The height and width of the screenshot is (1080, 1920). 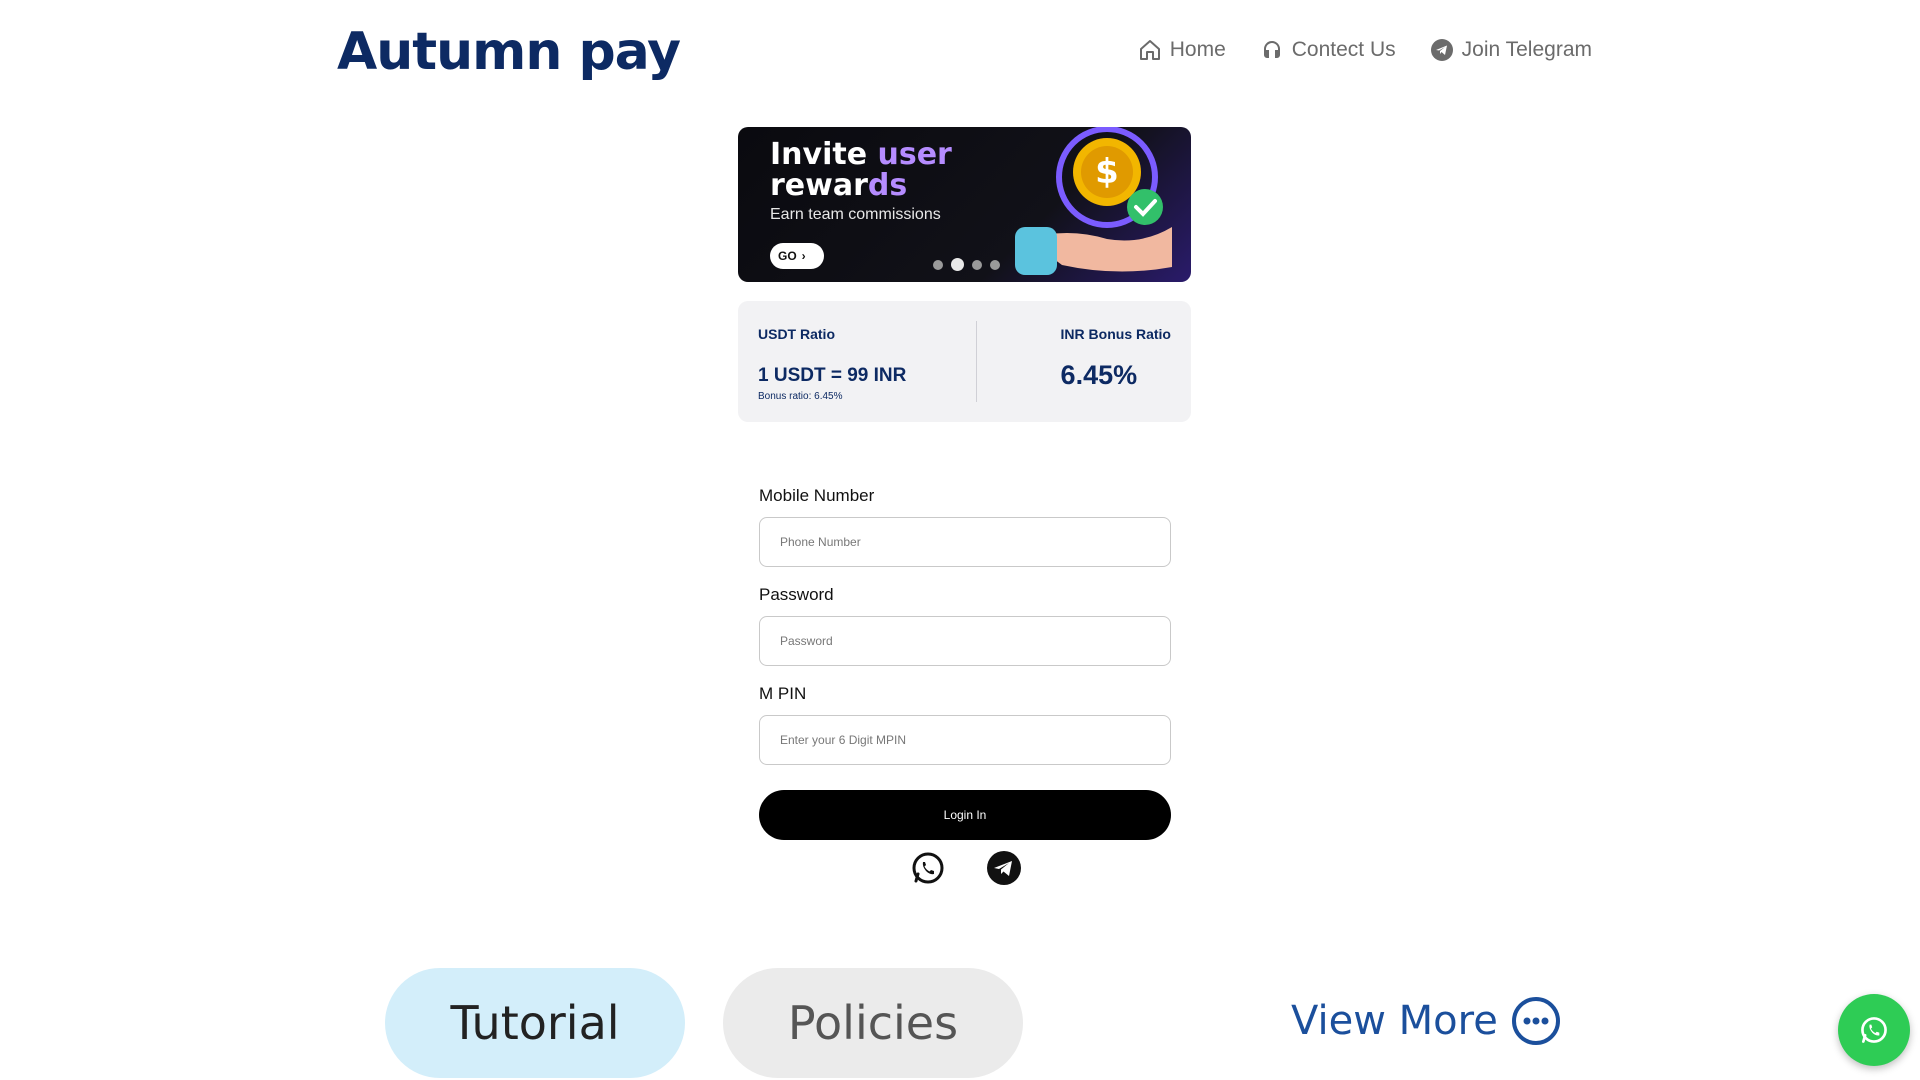 What do you see at coordinates (509, 52) in the screenshot?
I see `brand-logo: Autumn pay` at bounding box center [509, 52].